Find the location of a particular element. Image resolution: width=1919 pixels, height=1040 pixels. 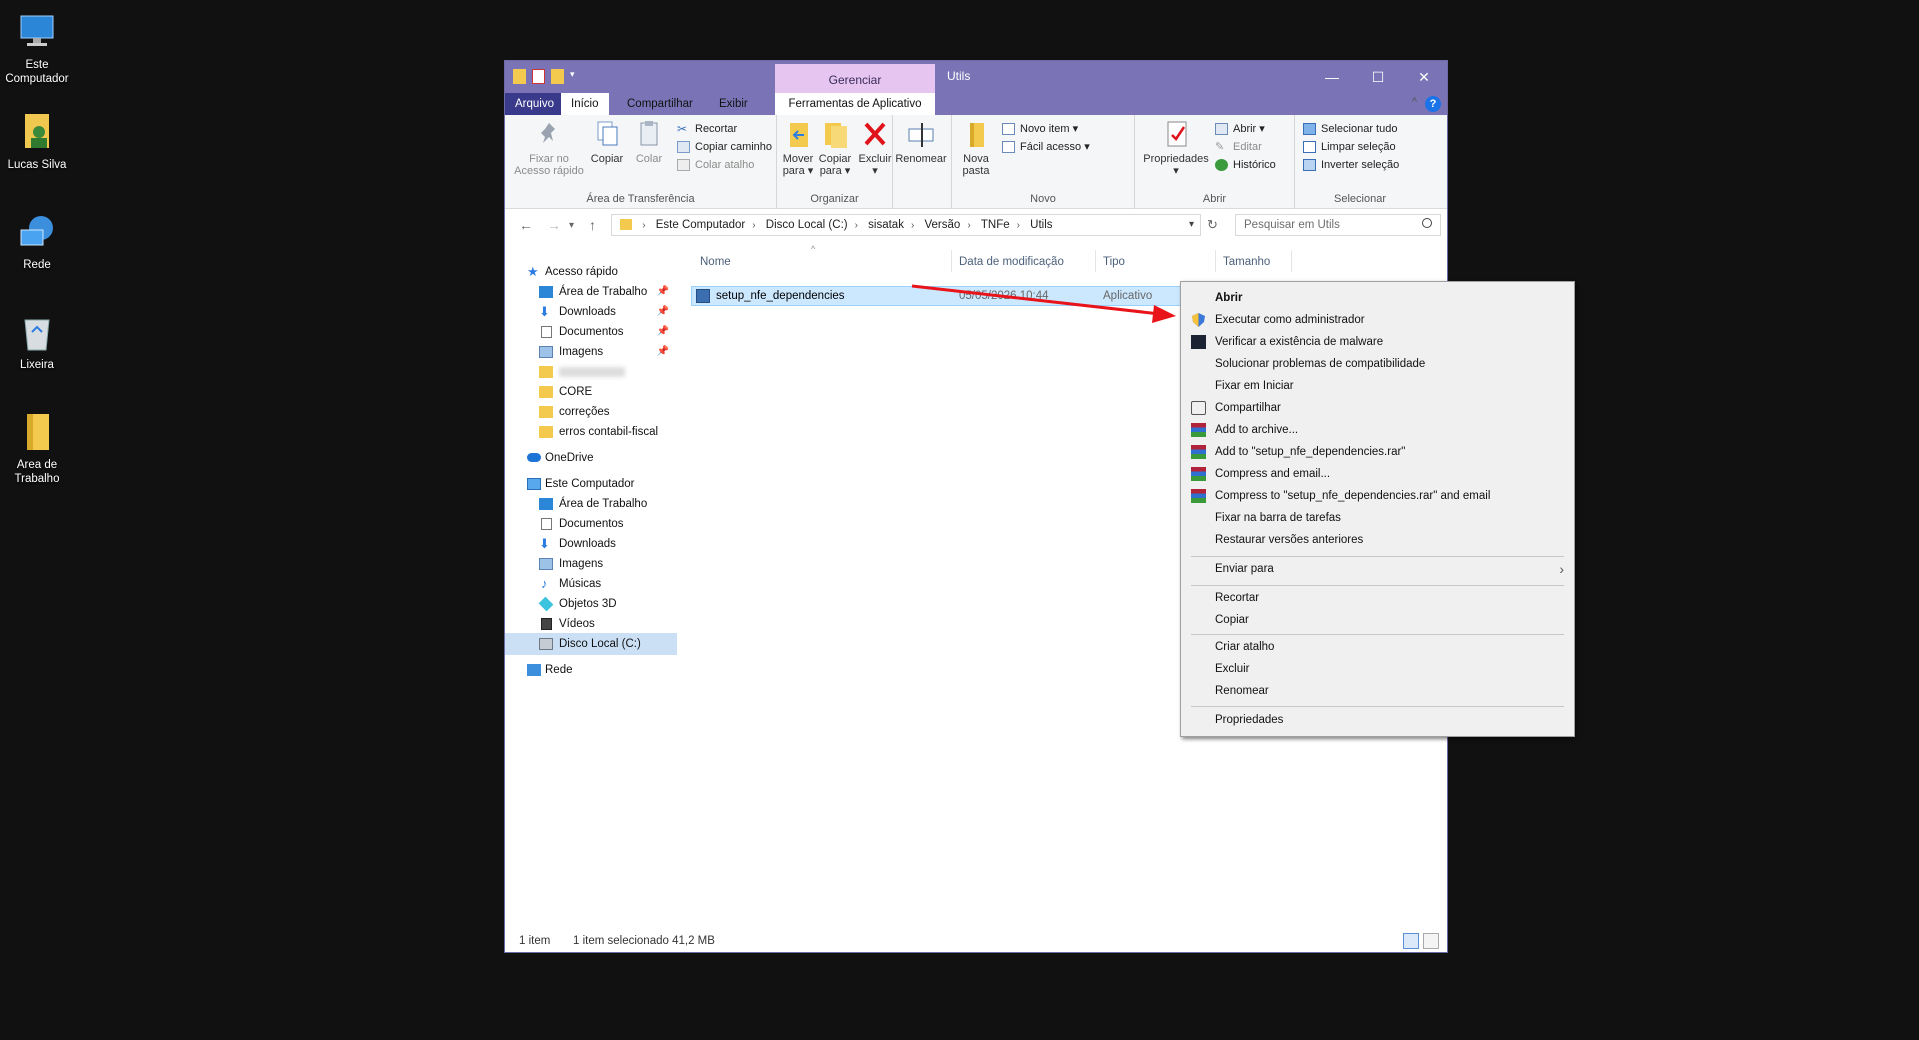

nav-quick-desktop: Área de Trabalho 📌 is located at coordinates (591, 292).